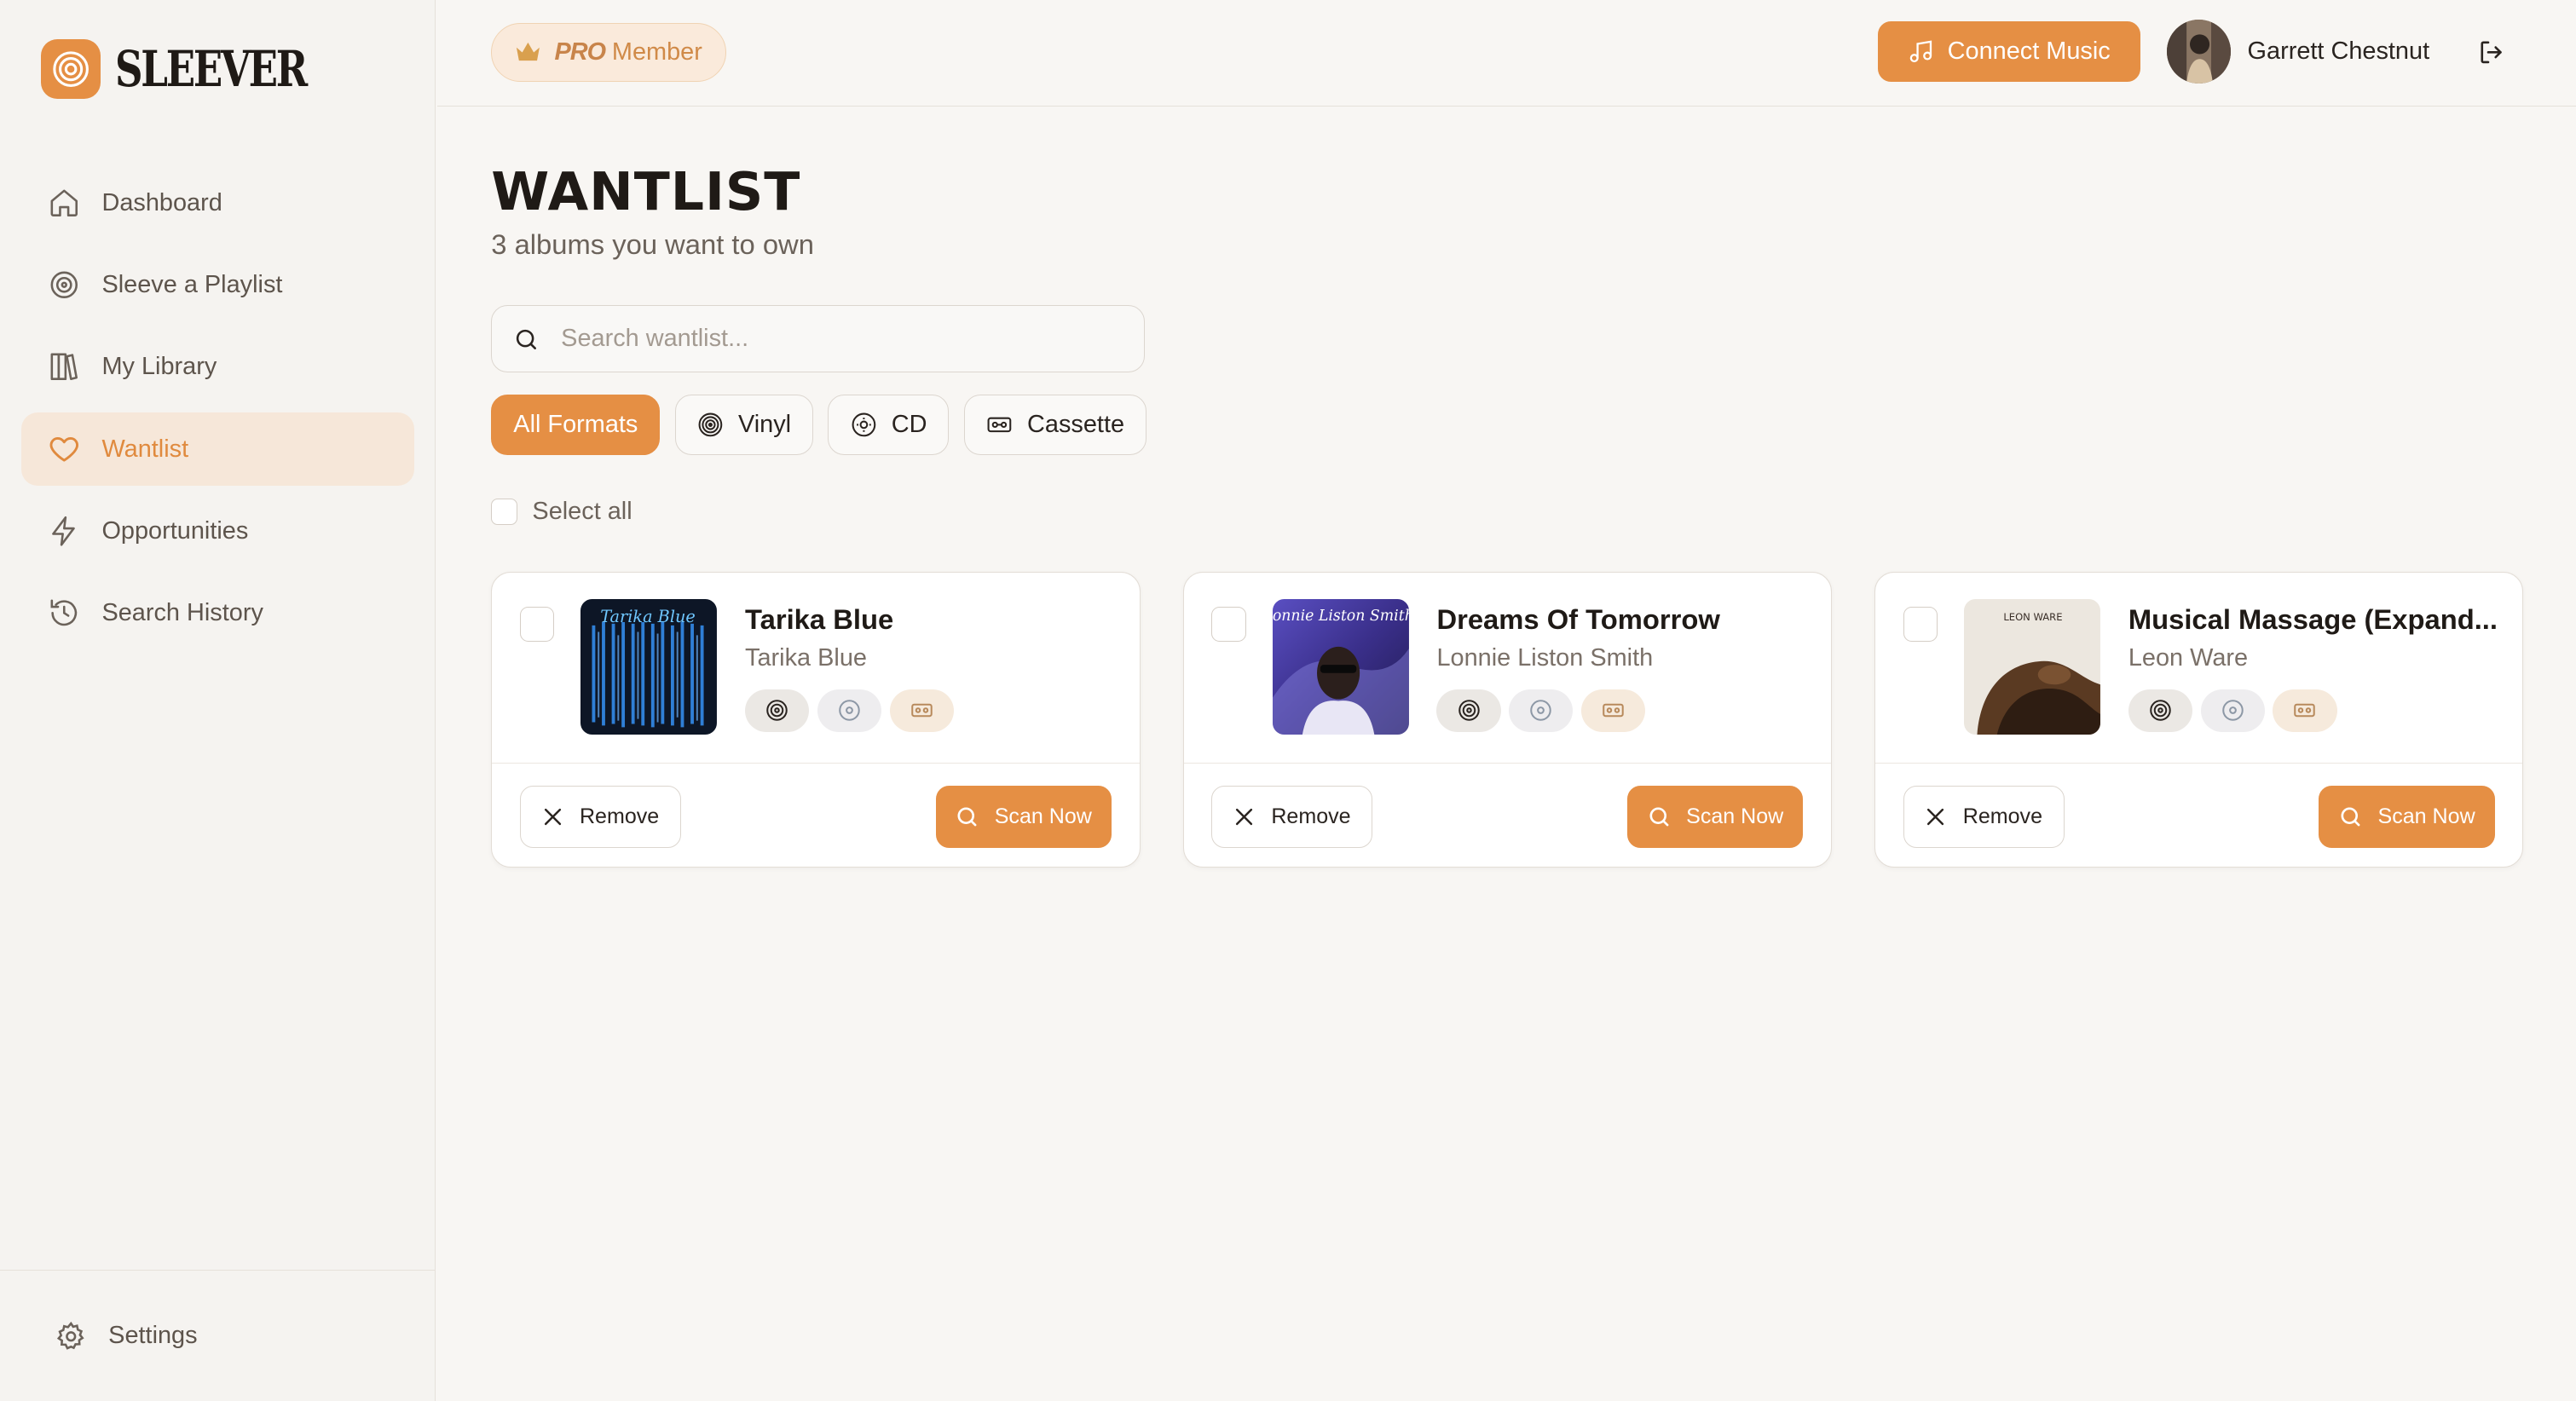 The width and height of the screenshot is (2576, 1401). What do you see at coordinates (64, 285) in the screenshot?
I see `disc-icon` at bounding box center [64, 285].